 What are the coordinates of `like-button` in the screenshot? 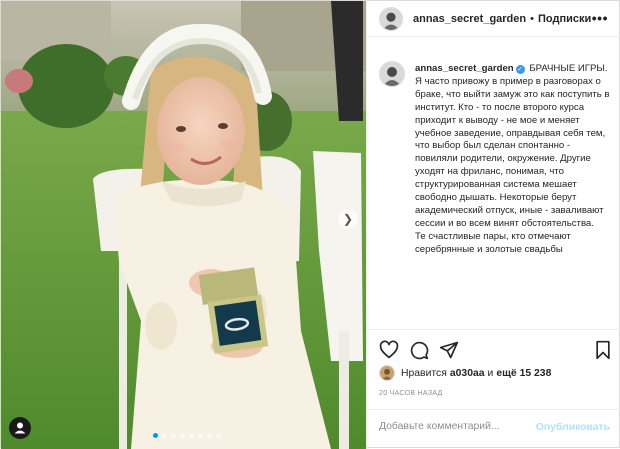 It's located at (389, 350).